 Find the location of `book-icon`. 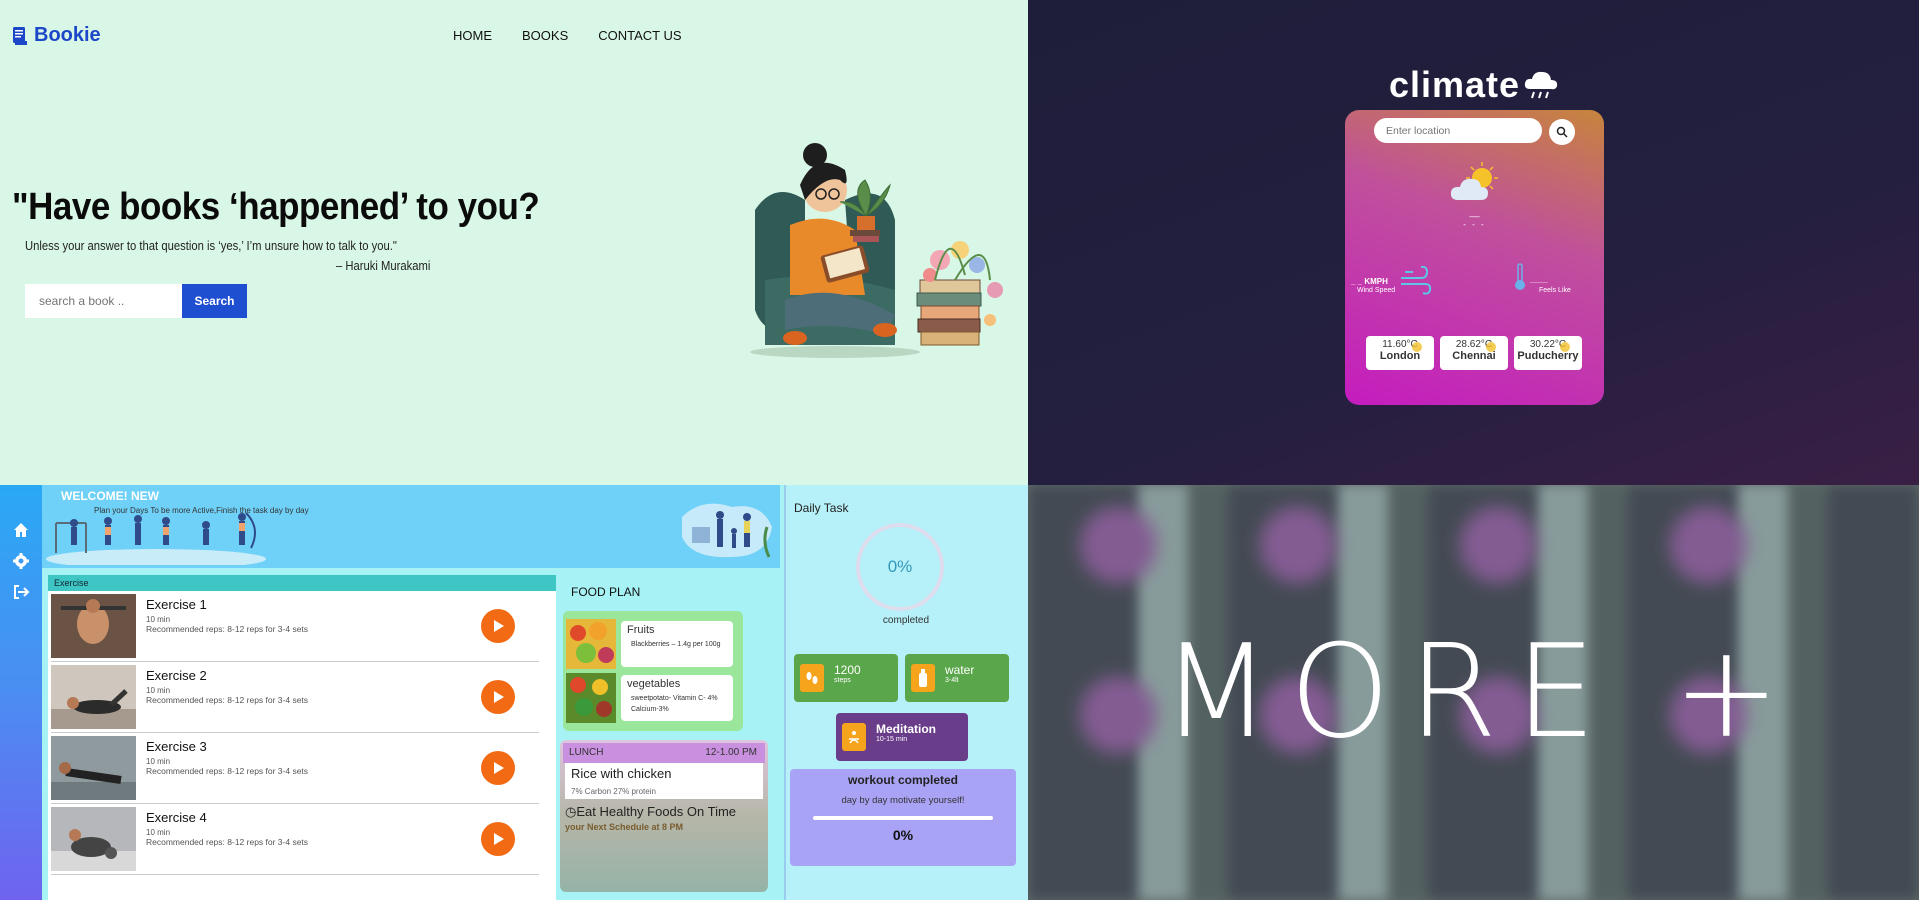

book-icon is located at coordinates (20, 35).